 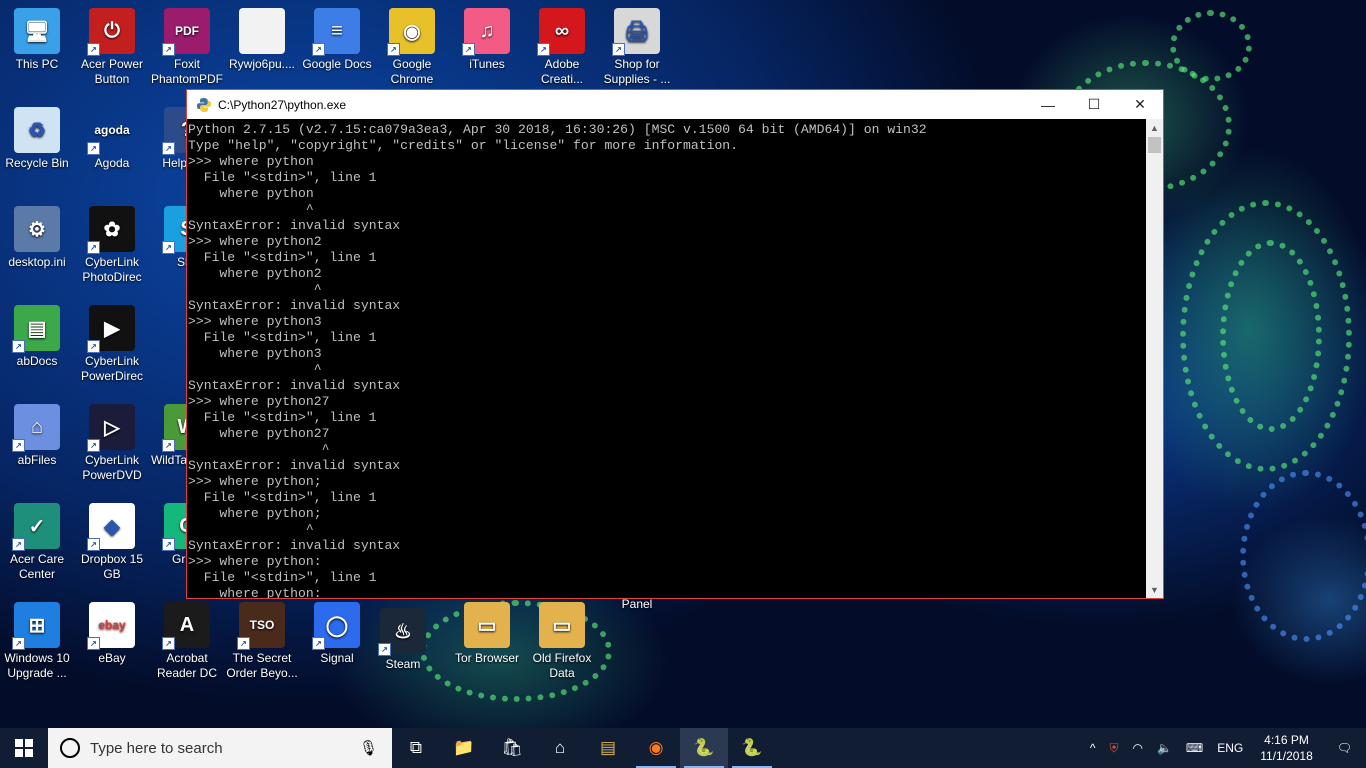 What do you see at coordinates (368, 748) in the screenshot?
I see `microphone-icon: 🎙` at bounding box center [368, 748].